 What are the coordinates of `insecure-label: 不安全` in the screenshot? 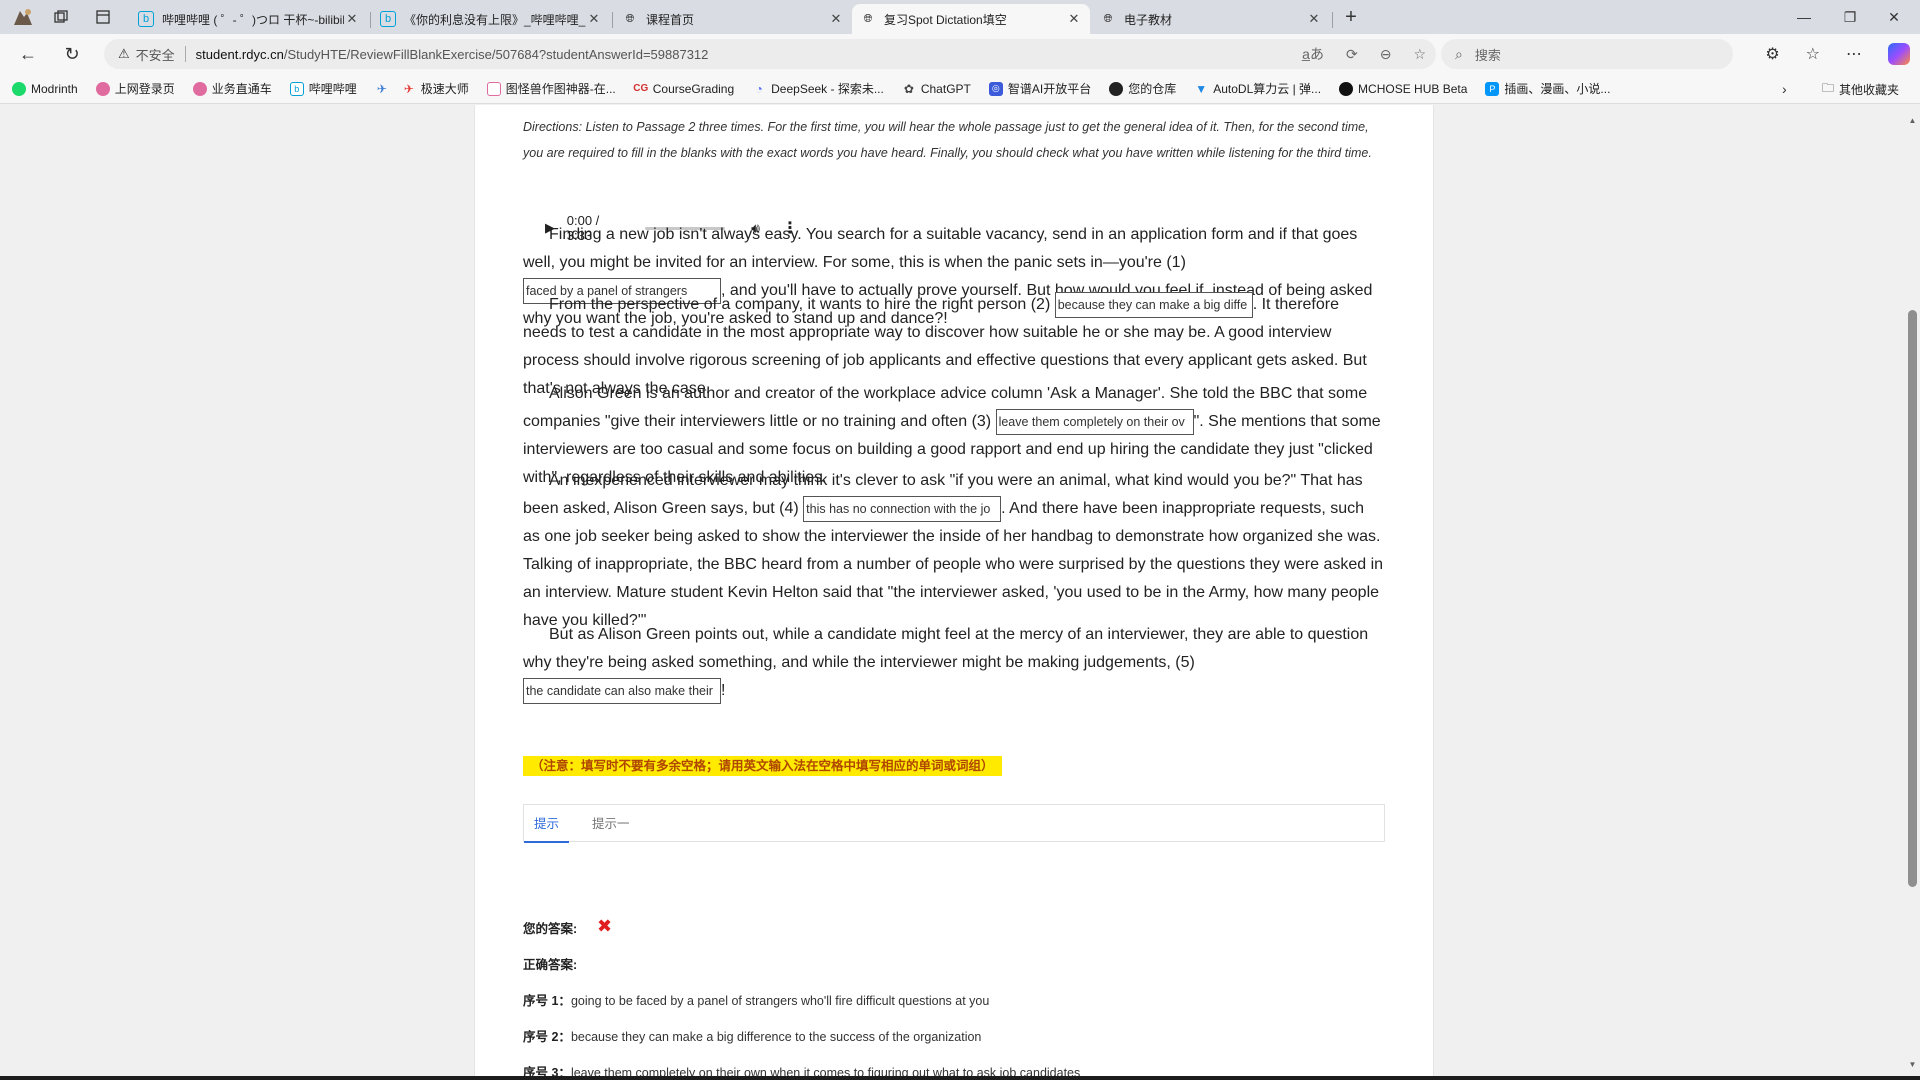 It's located at (155, 55).